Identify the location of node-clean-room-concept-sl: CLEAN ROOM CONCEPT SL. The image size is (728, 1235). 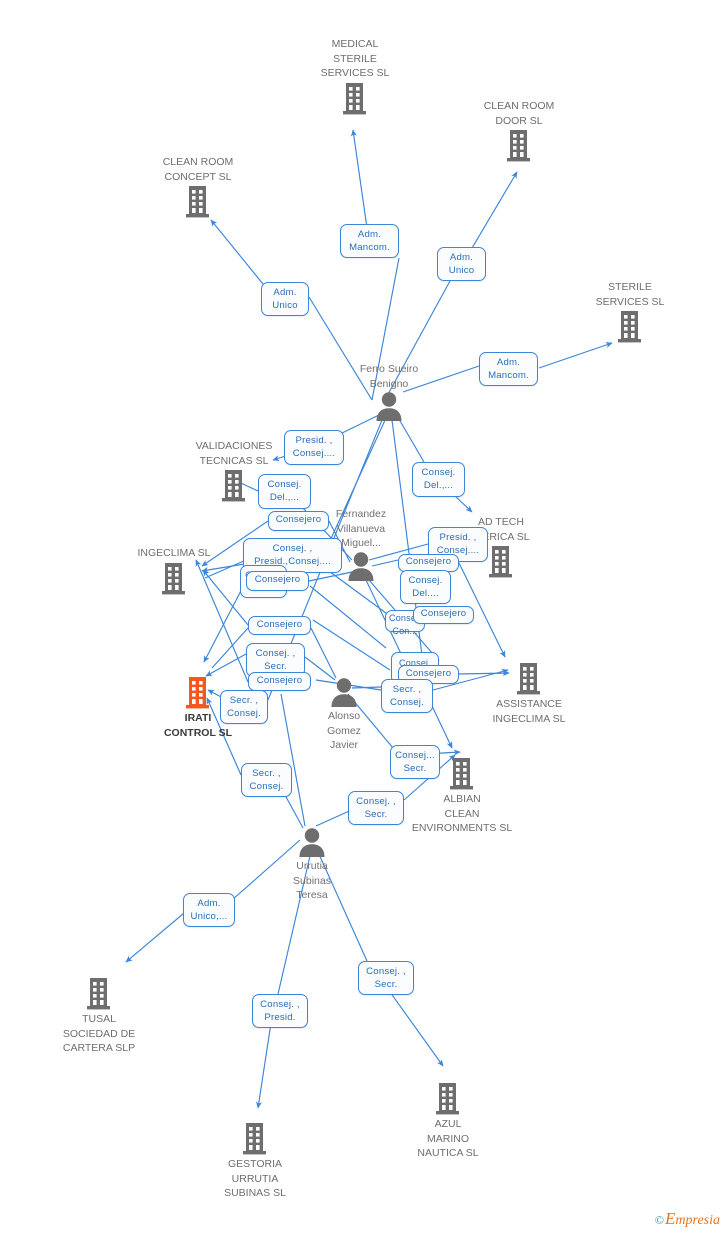
(198, 186).